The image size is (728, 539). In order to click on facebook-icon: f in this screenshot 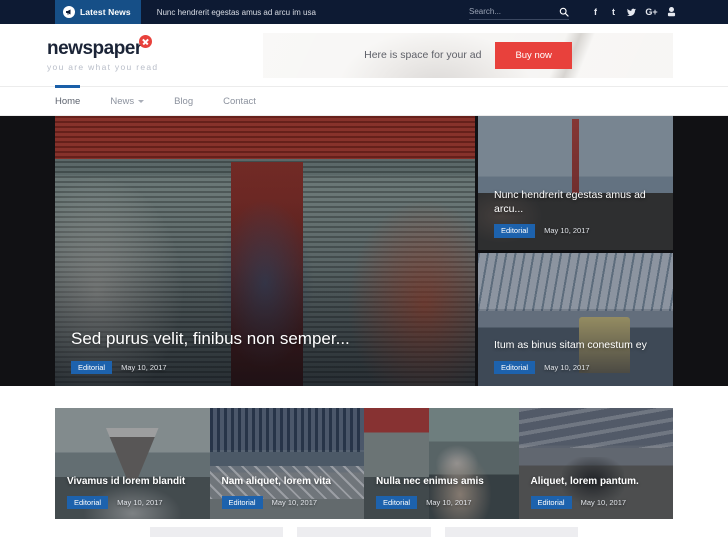, I will do `click(595, 12)`.